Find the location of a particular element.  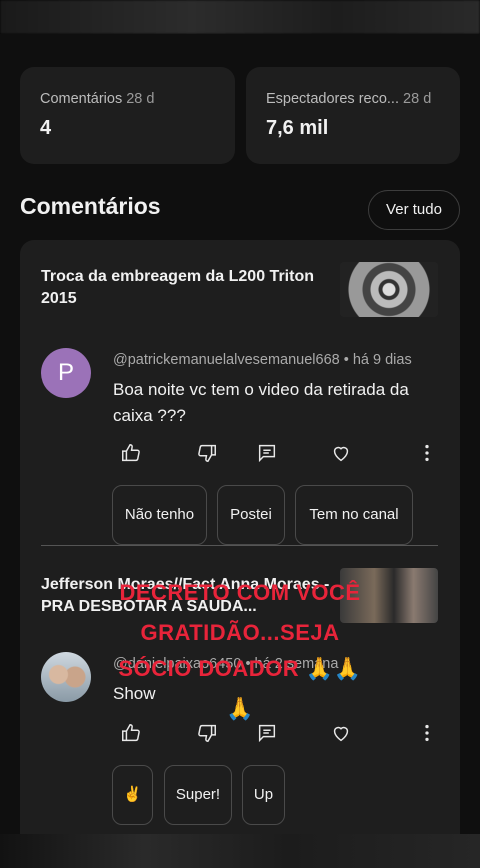

stat-label-comments-text: Comentários is located at coordinates (81, 99).